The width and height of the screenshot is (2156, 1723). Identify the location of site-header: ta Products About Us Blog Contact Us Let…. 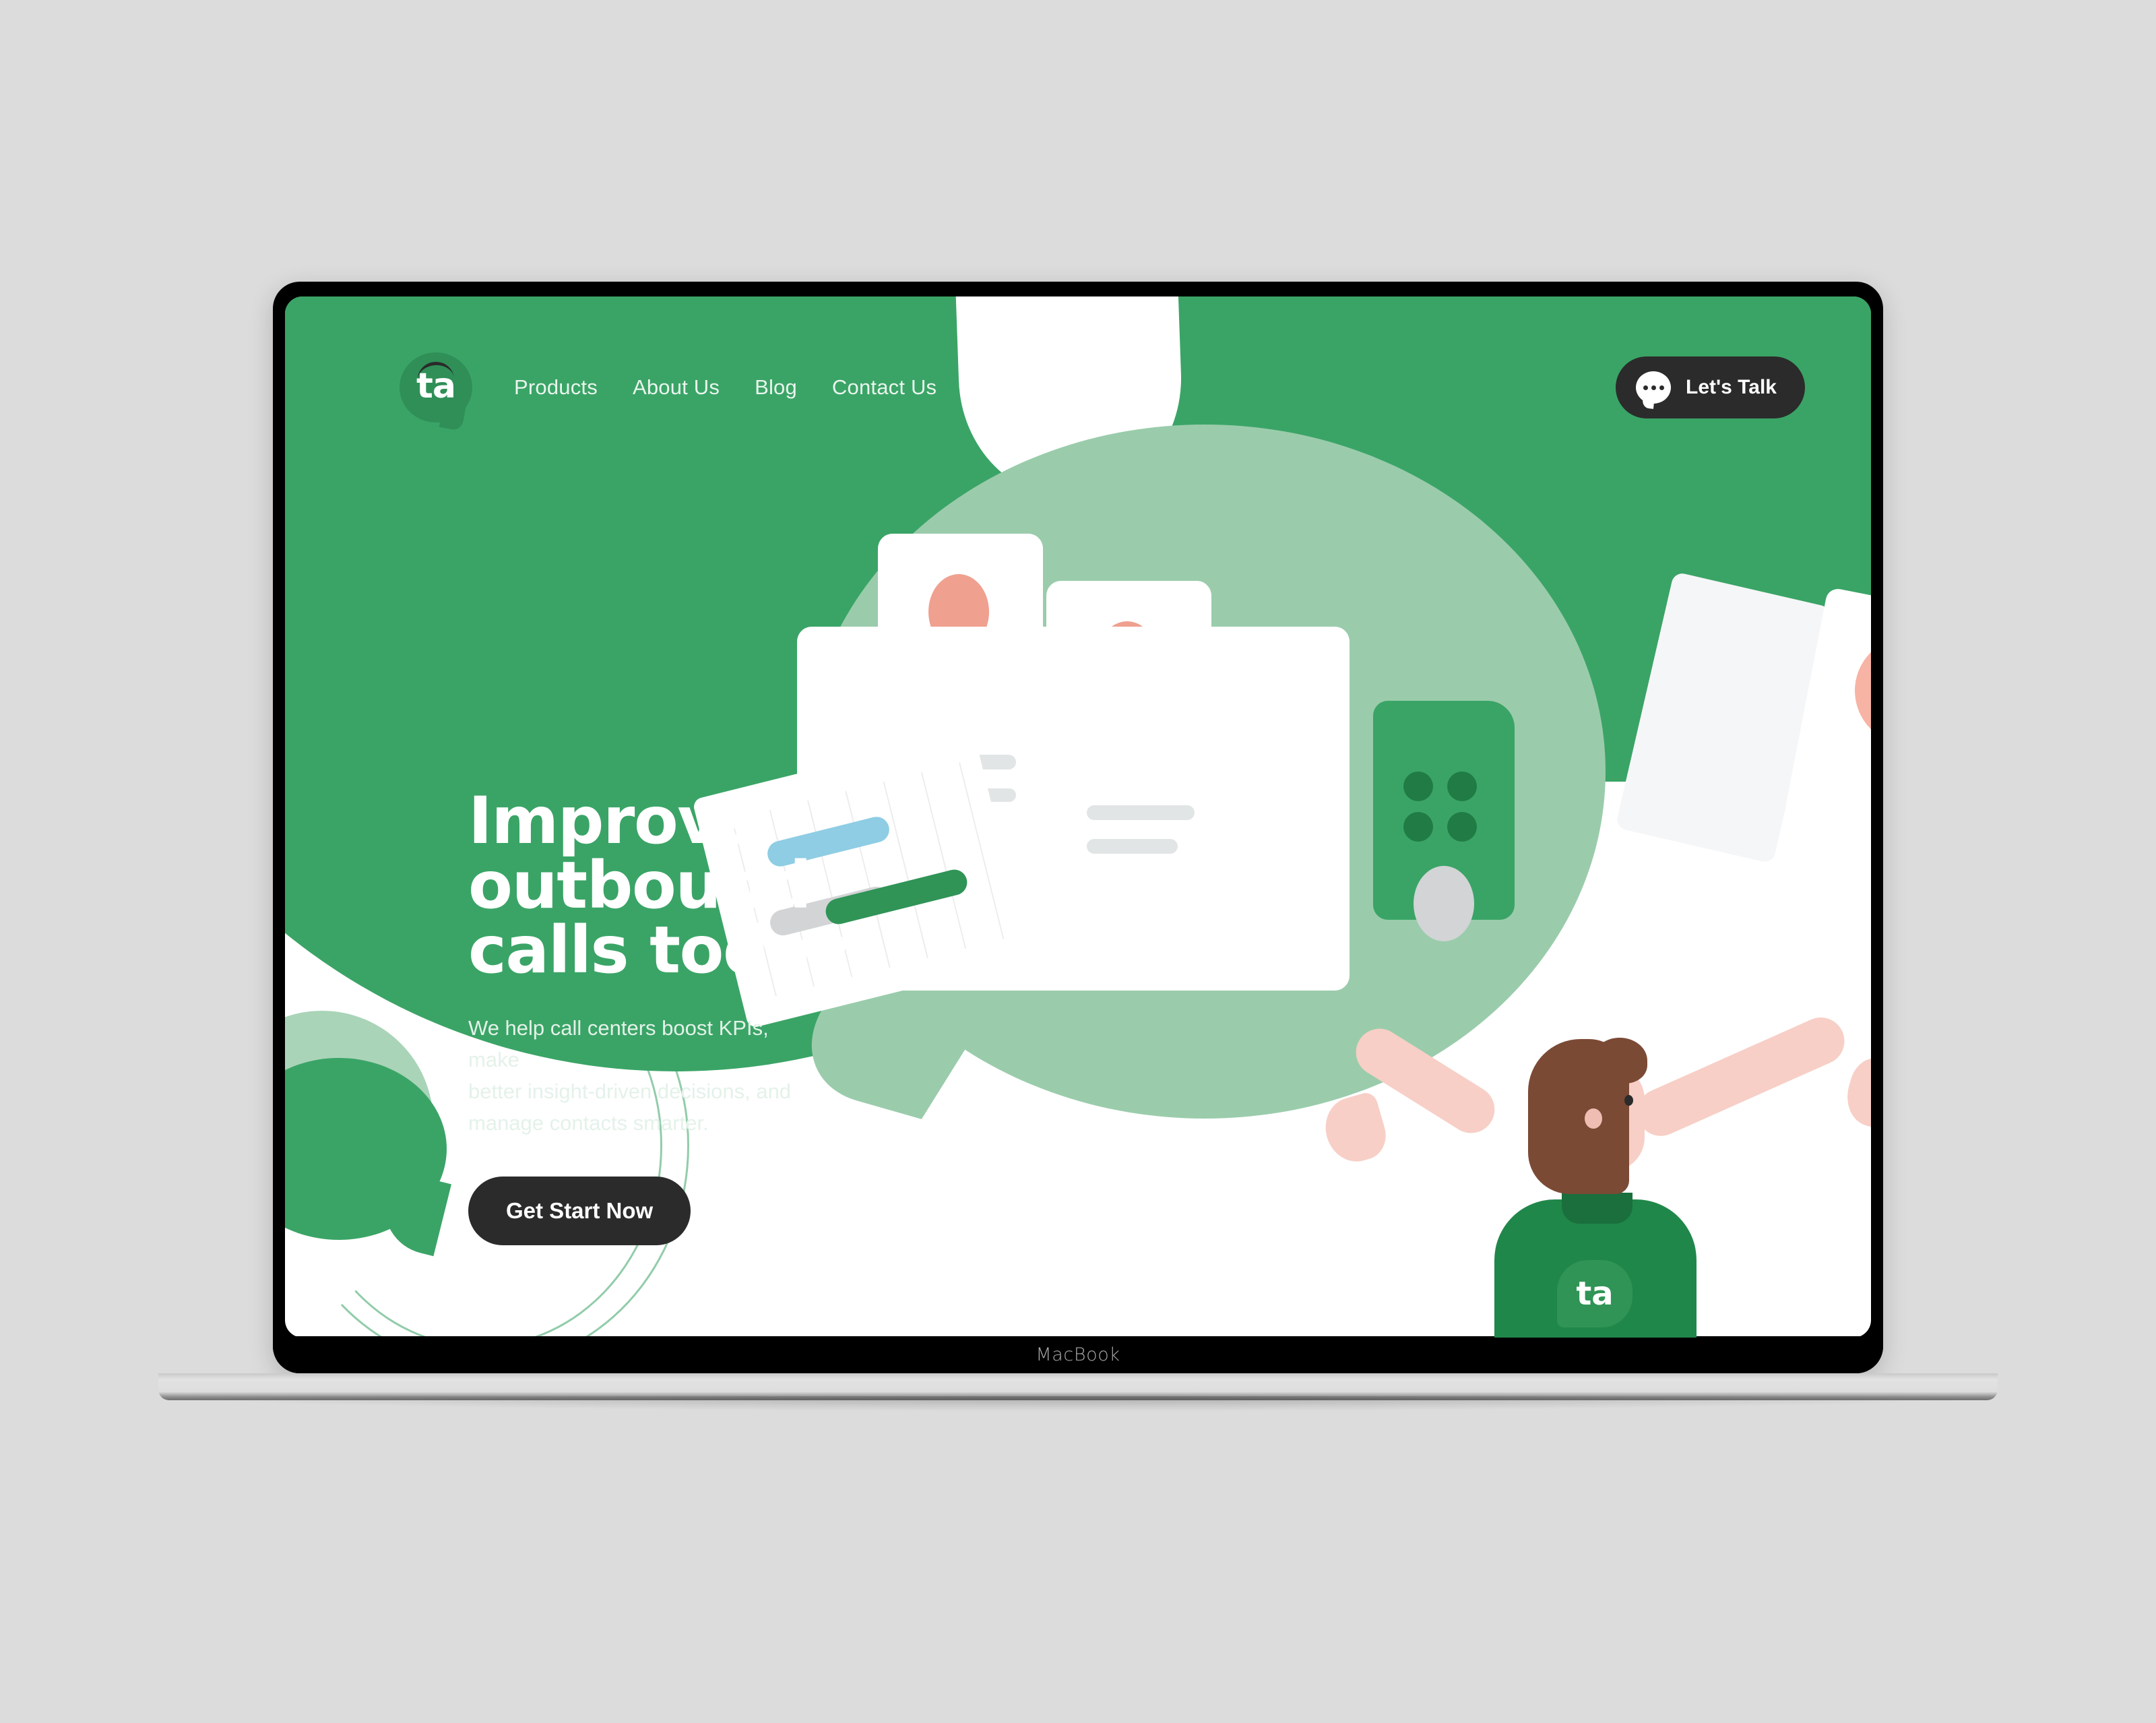
(1078, 391).